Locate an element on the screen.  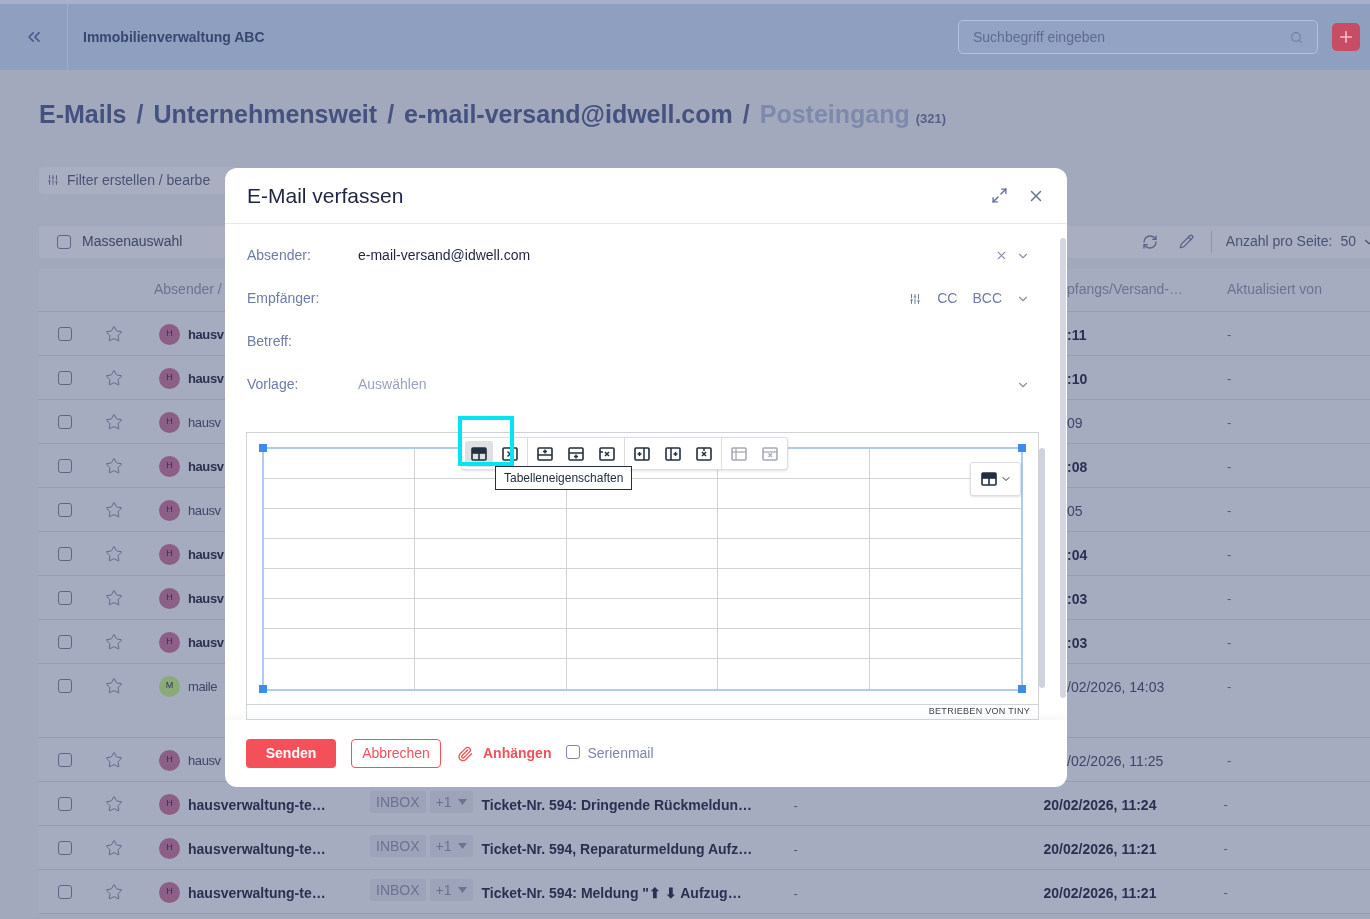
avatar: M is located at coordinates (169, 686).